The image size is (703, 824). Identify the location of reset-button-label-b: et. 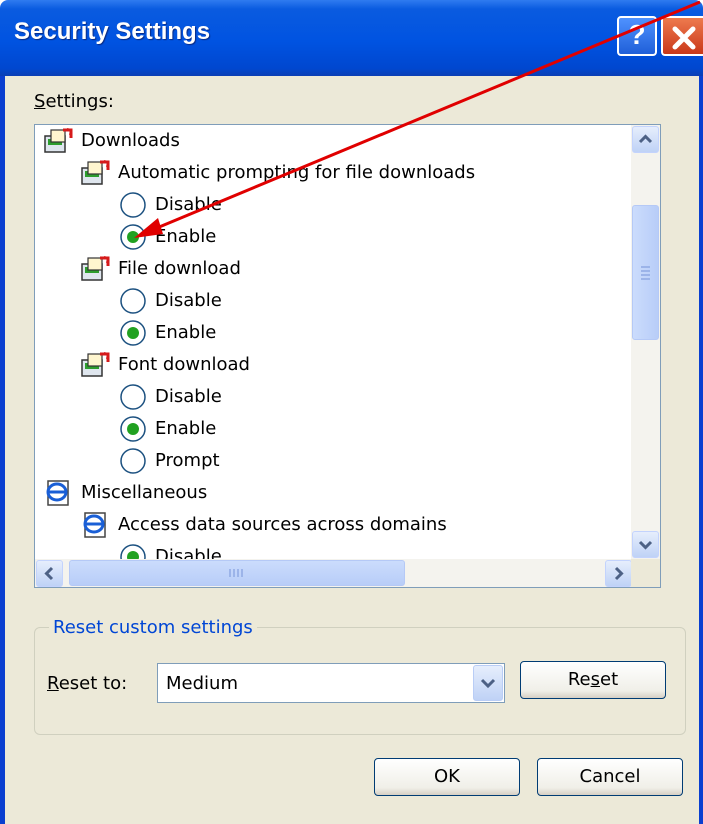
(609, 679).